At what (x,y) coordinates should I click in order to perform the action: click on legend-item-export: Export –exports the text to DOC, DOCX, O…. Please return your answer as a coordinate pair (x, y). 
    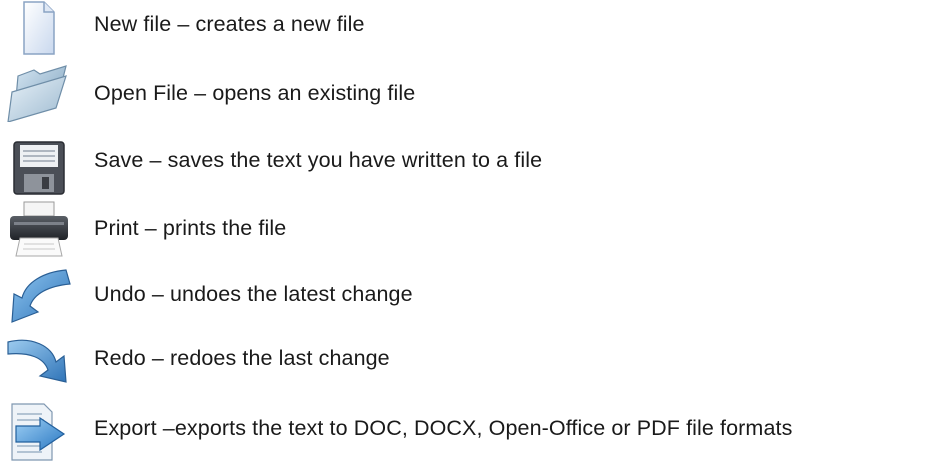
    Looking at the image, I should click on (473, 428).